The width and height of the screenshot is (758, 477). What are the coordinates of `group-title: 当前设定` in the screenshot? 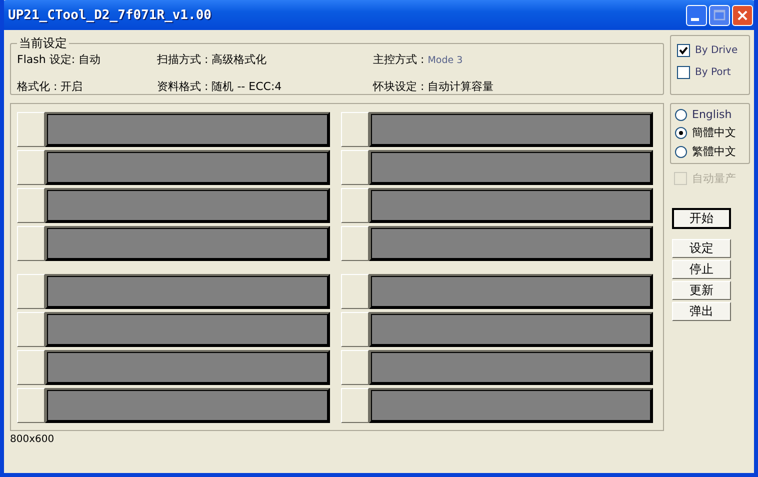 It's located at (43, 43).